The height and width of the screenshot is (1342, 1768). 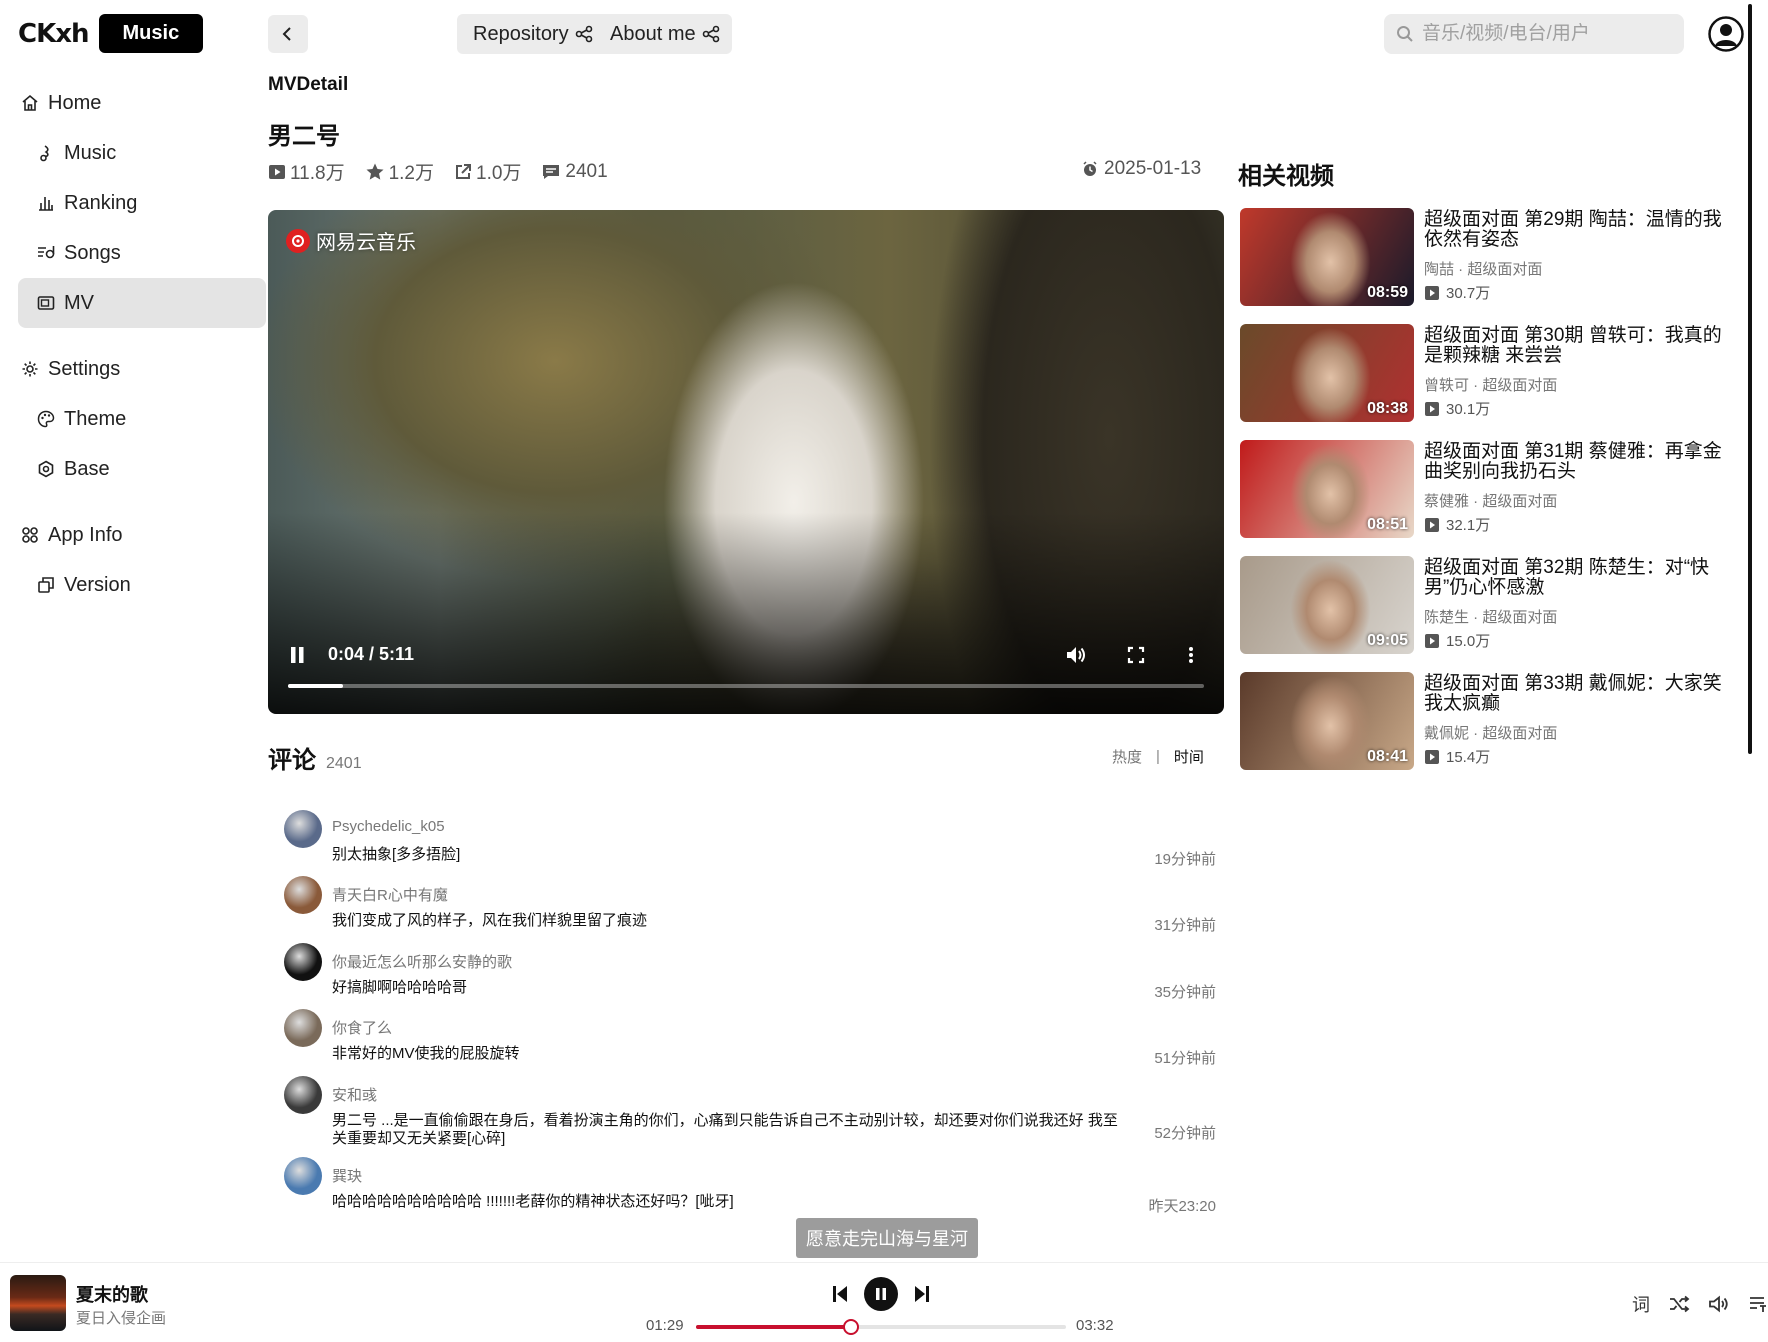 I want to click on sidebar-item-label: Home, so click(x=75, y=102).